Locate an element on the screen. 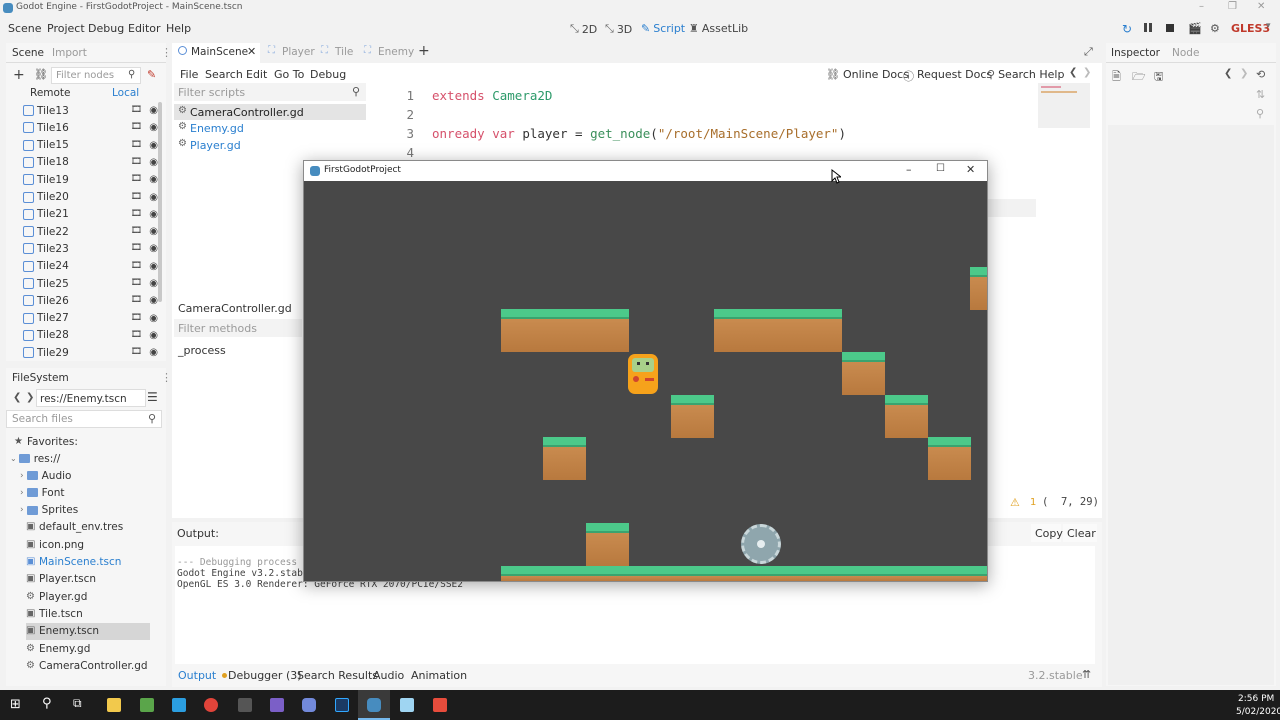 Image resolution: width=1280 pixels, height=720 pixels. mode-2d-button: ⤡ 2D is located at coordinates (583, 29).